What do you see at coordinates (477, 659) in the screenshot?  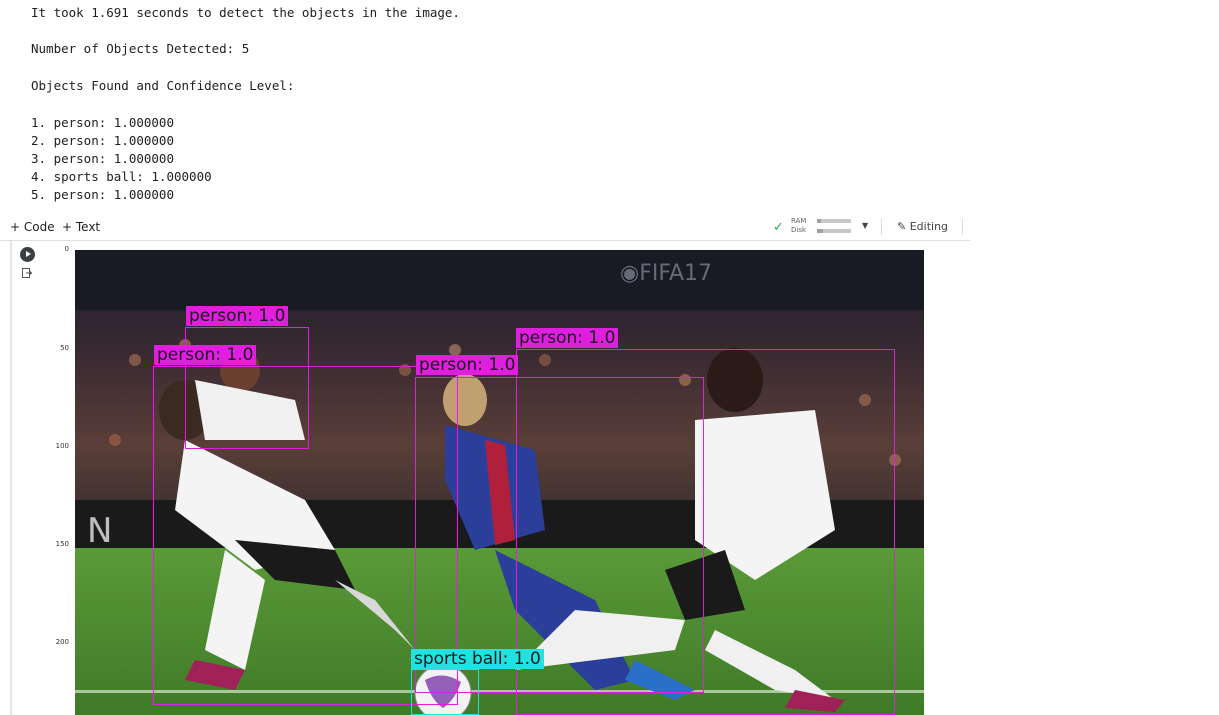 I see `detection-label: sports ball: 1.0` at bounding box center [477, 659].